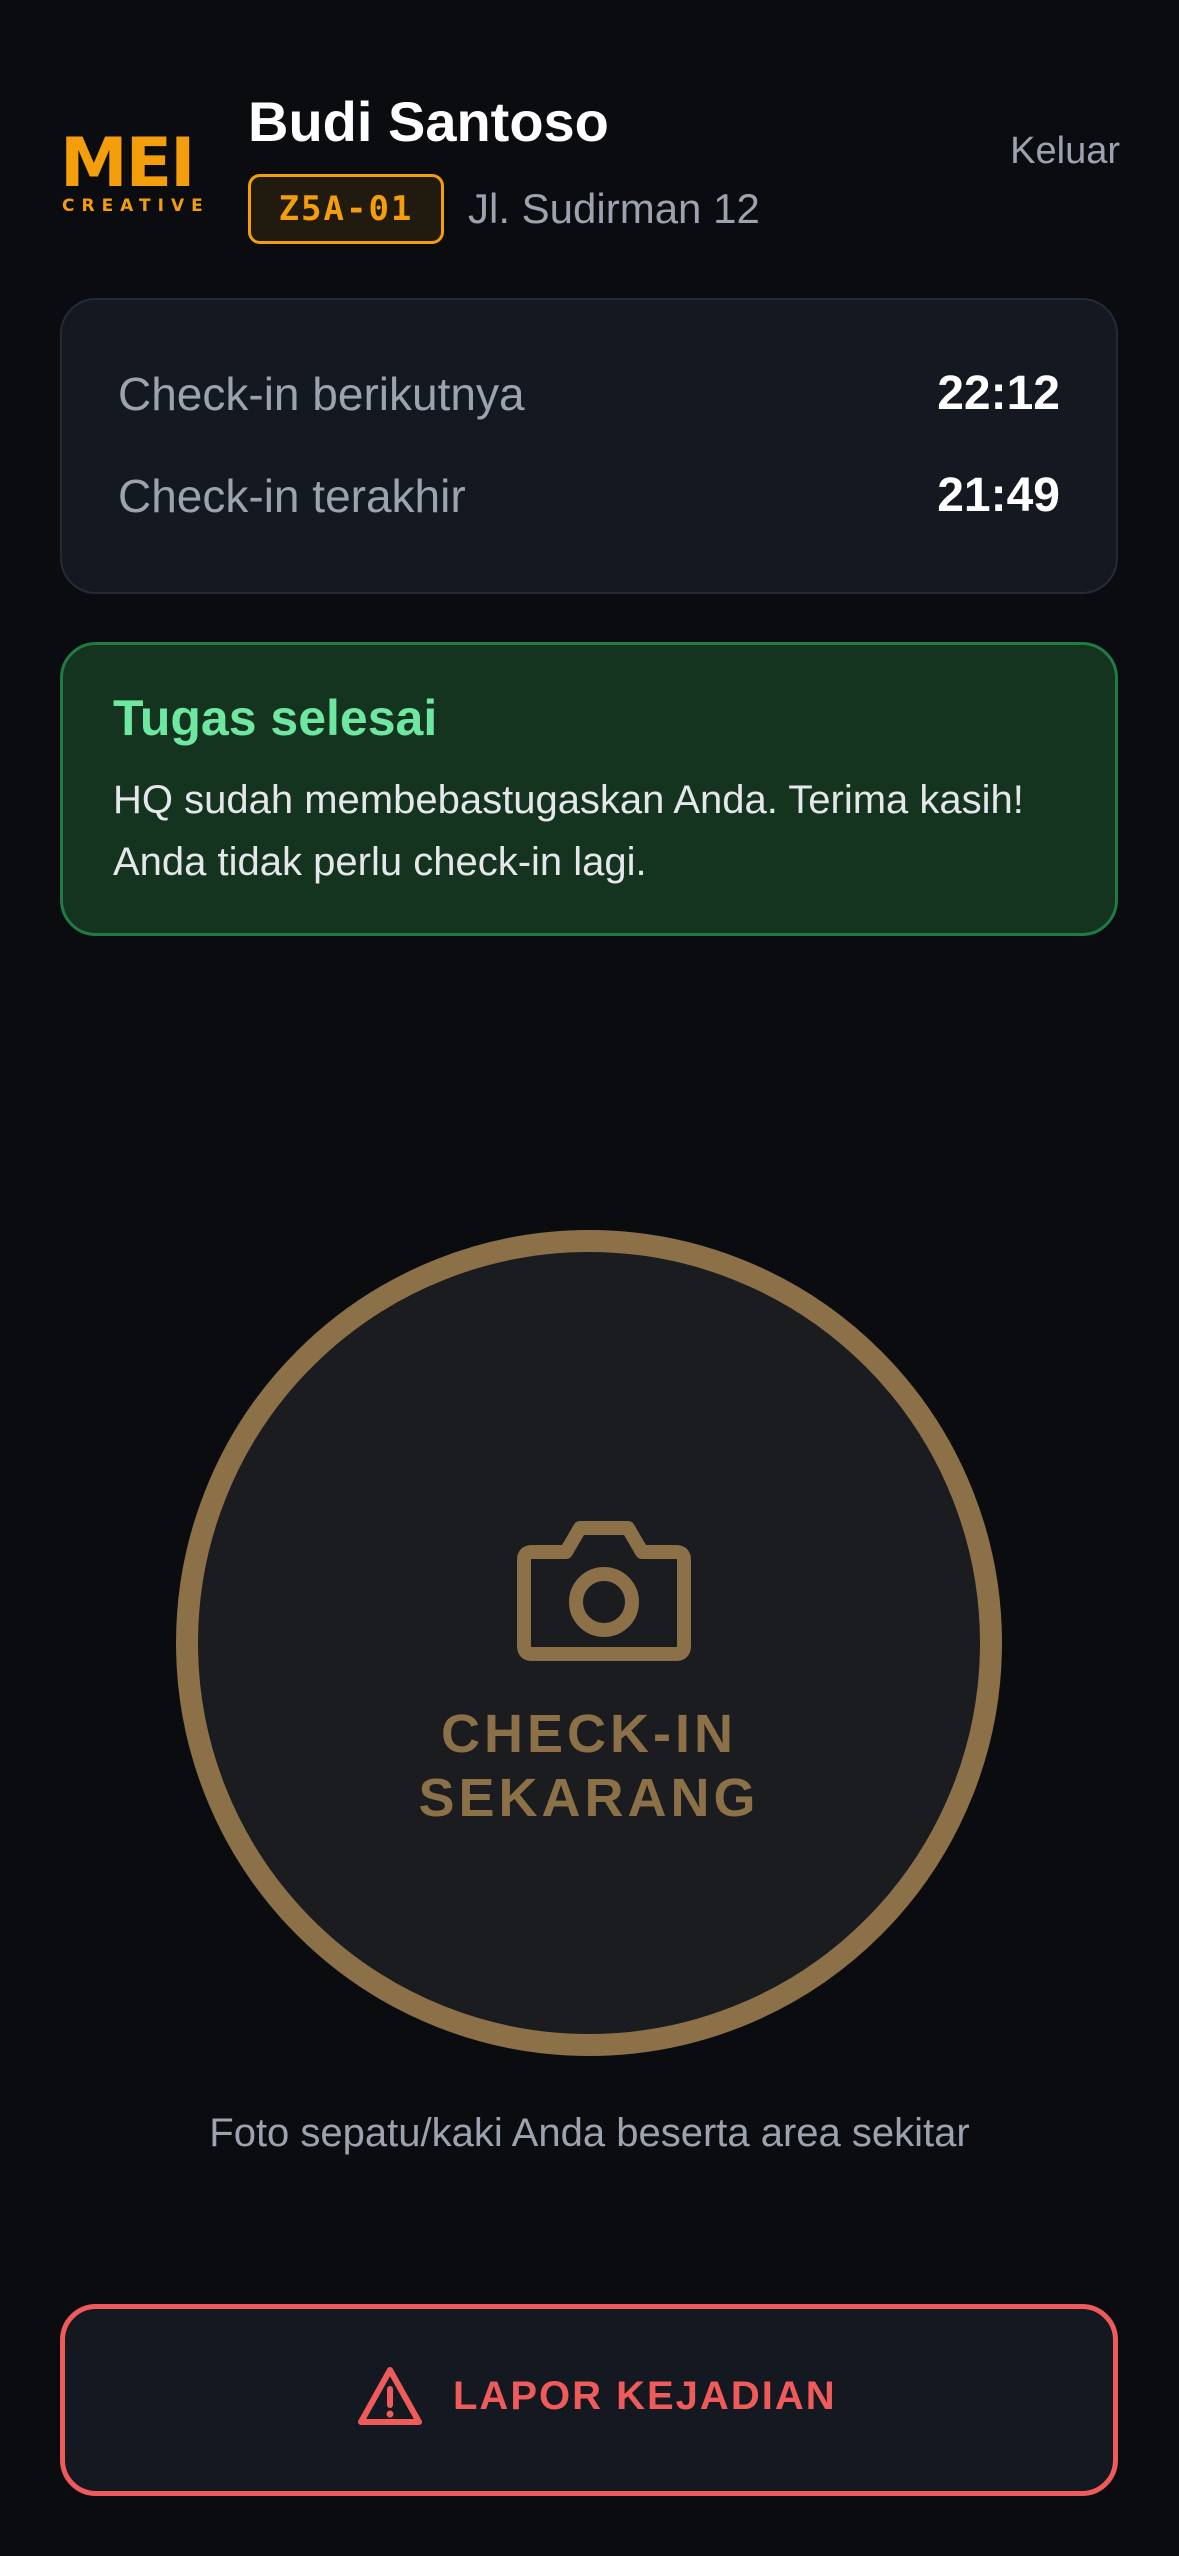 The image size is (1179, 2556). I want to click on next-checkin-time: 22:12, so click(998, 393).